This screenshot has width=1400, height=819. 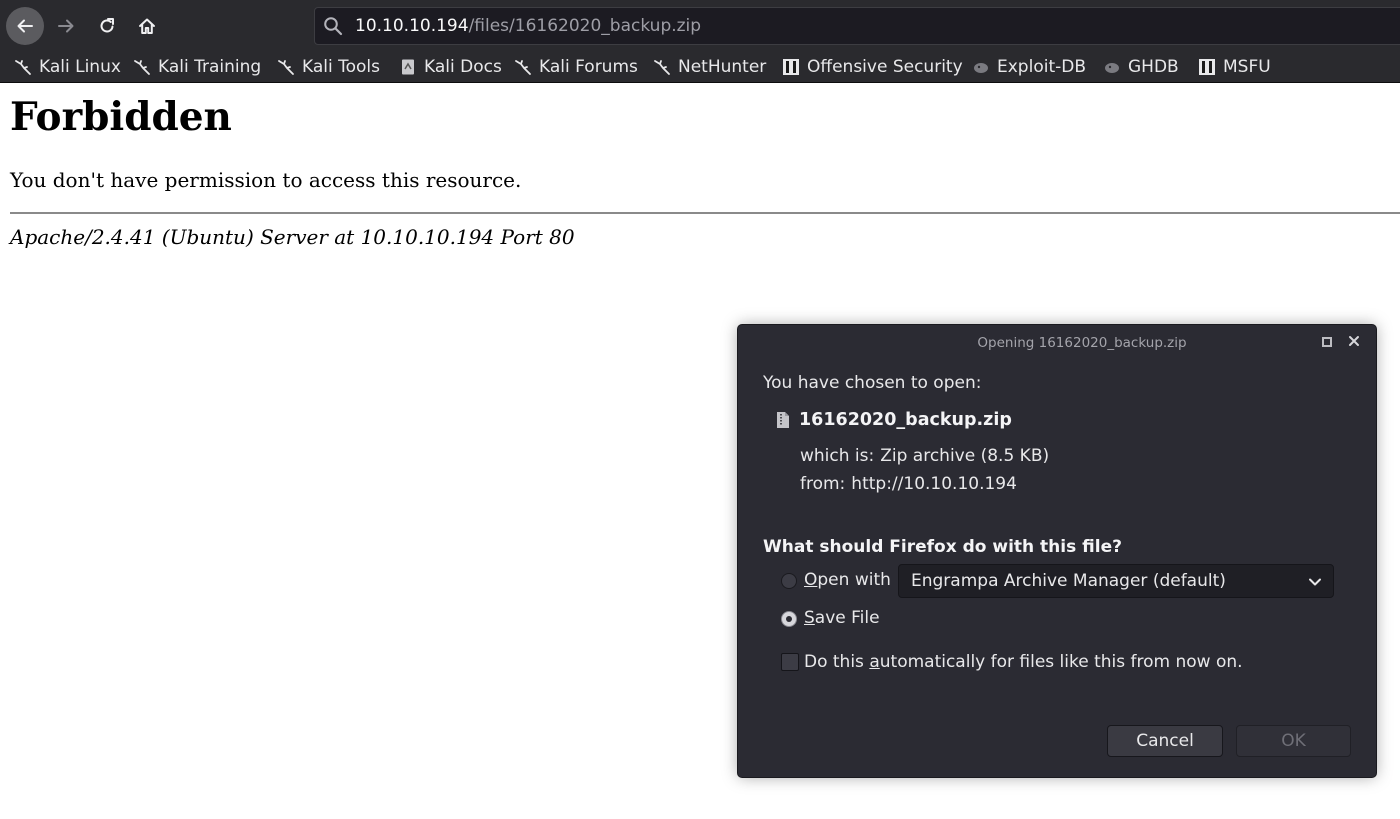 I want to click on bookmark-kali-forums: Kali Forums, so click(x=576, y=67).